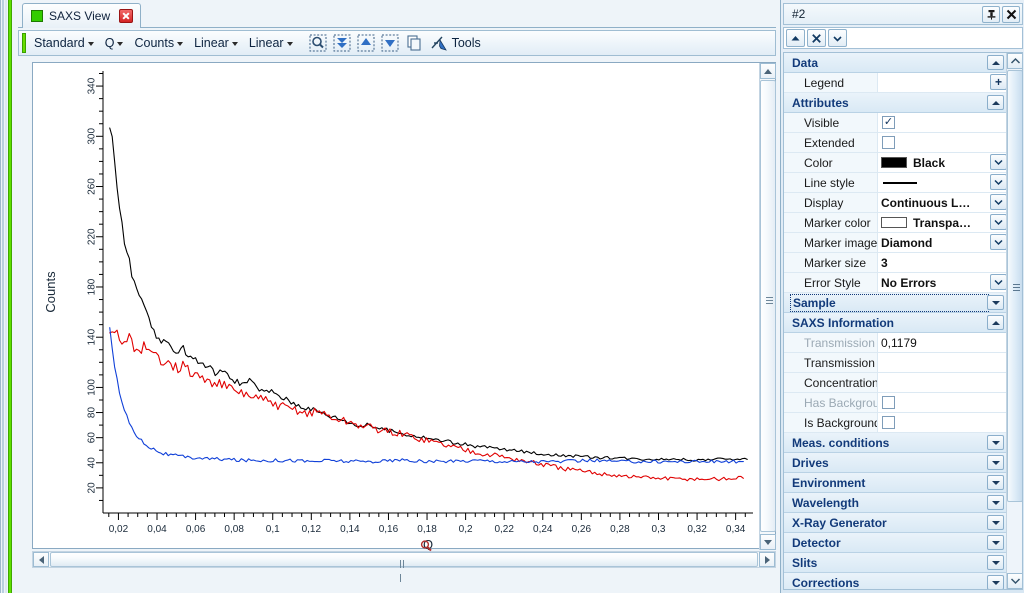  Describe the element at coordinates (943, 122) in the screenshot. I see `property-value: ✓` at that location.